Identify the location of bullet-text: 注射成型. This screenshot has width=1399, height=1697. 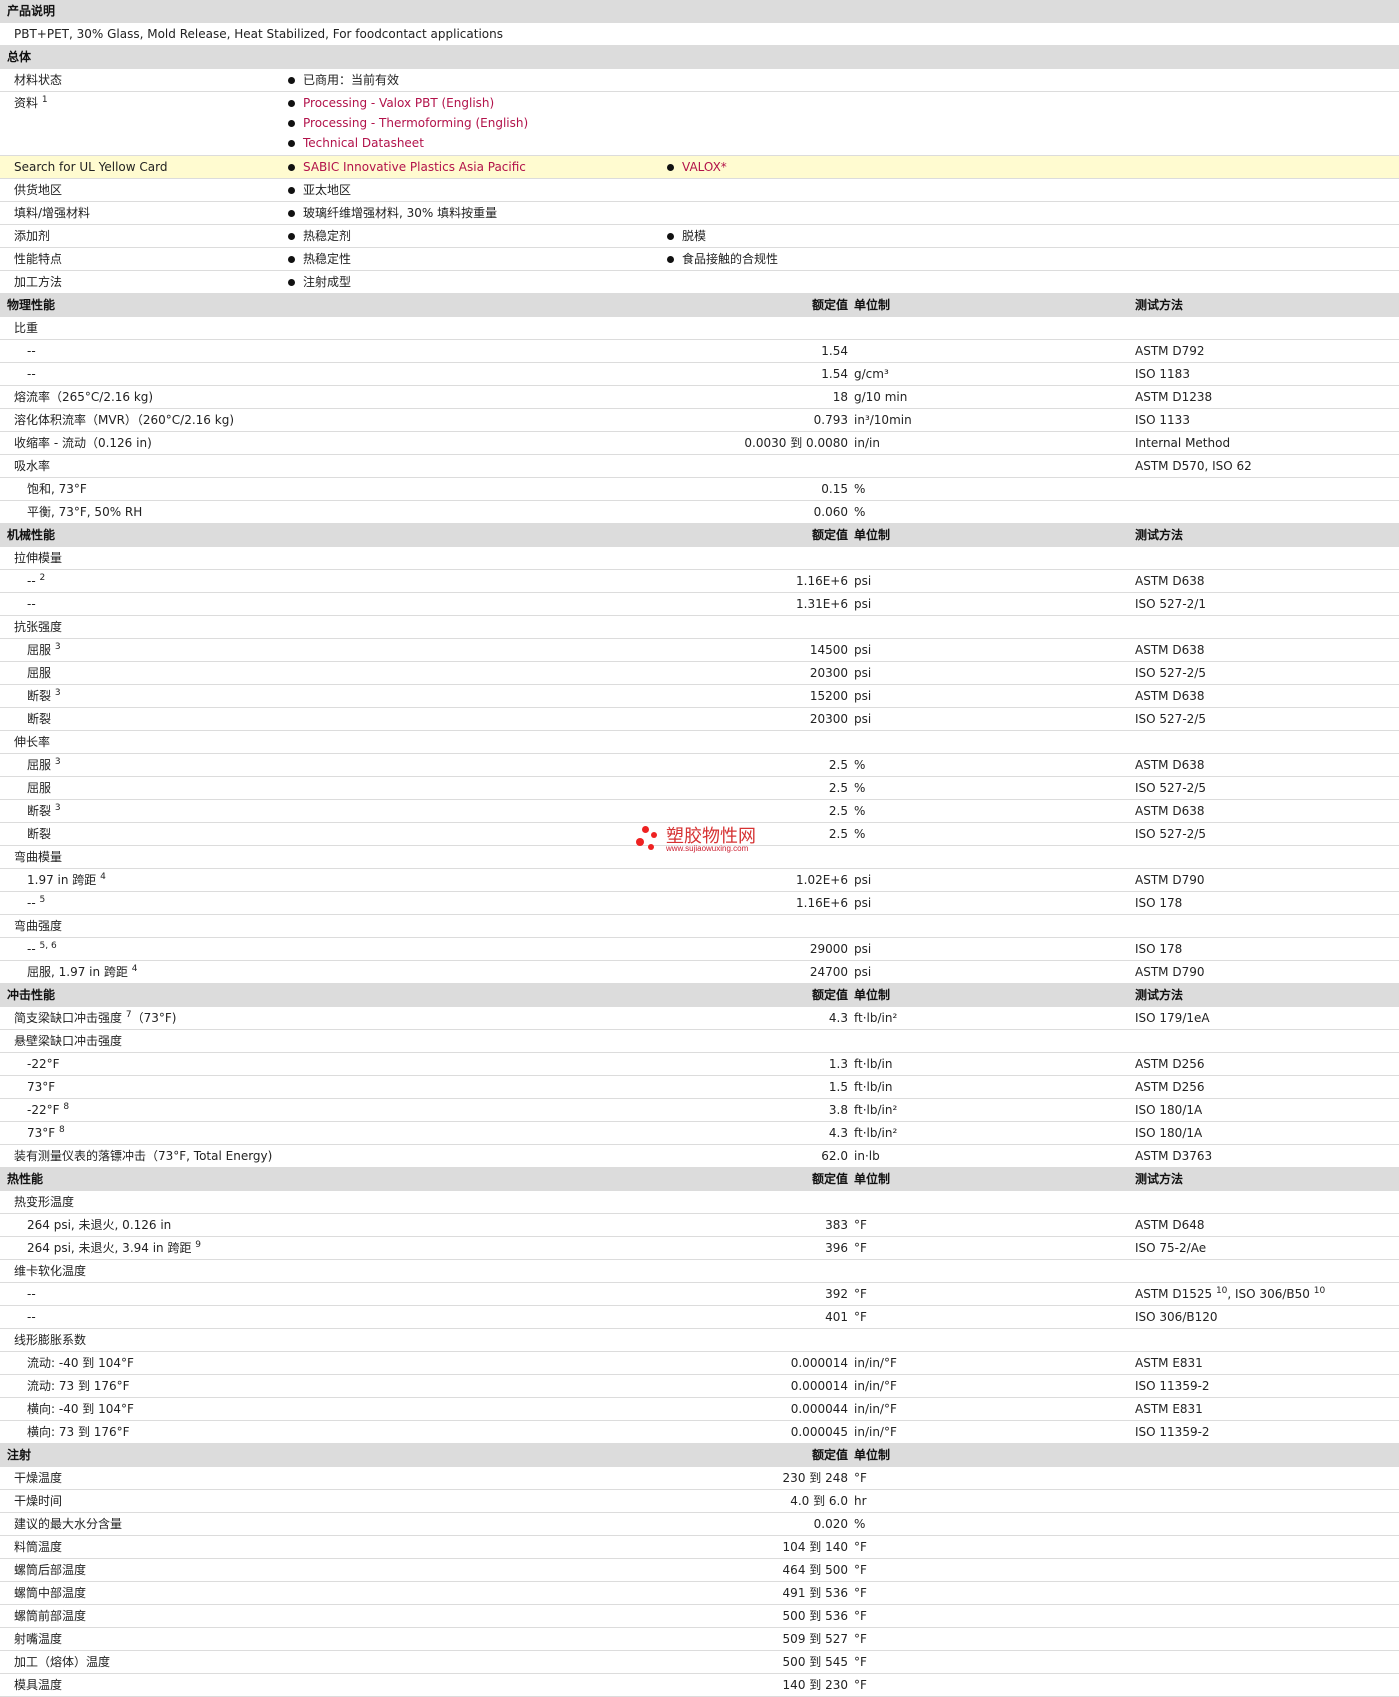
(327, 282).